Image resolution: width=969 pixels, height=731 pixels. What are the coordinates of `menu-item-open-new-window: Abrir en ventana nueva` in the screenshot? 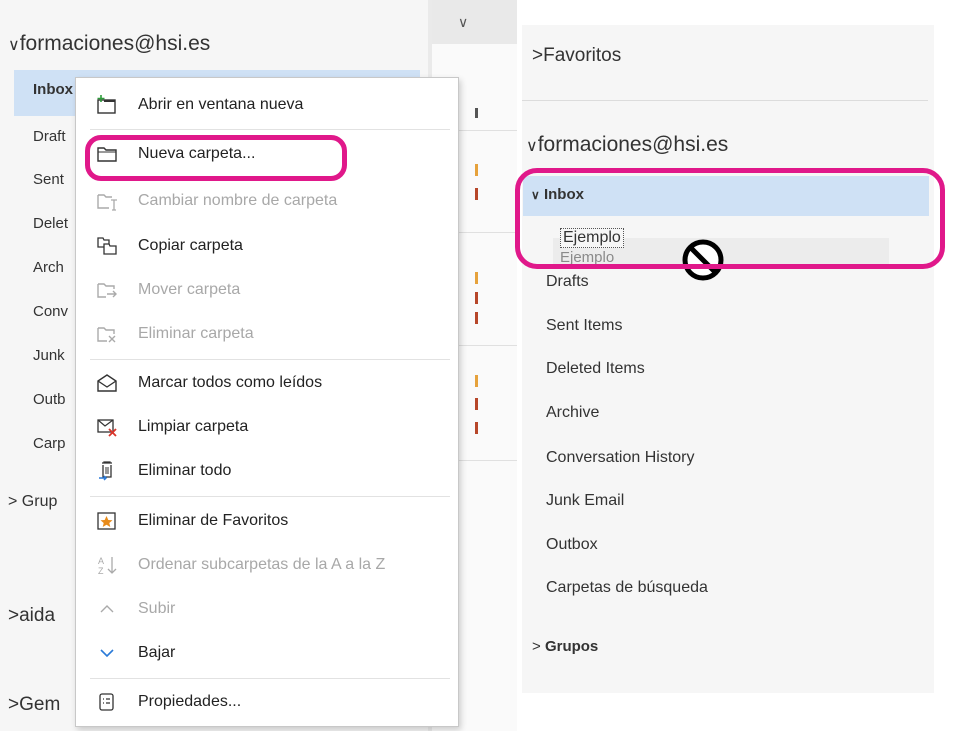 It's located at (267, 105).